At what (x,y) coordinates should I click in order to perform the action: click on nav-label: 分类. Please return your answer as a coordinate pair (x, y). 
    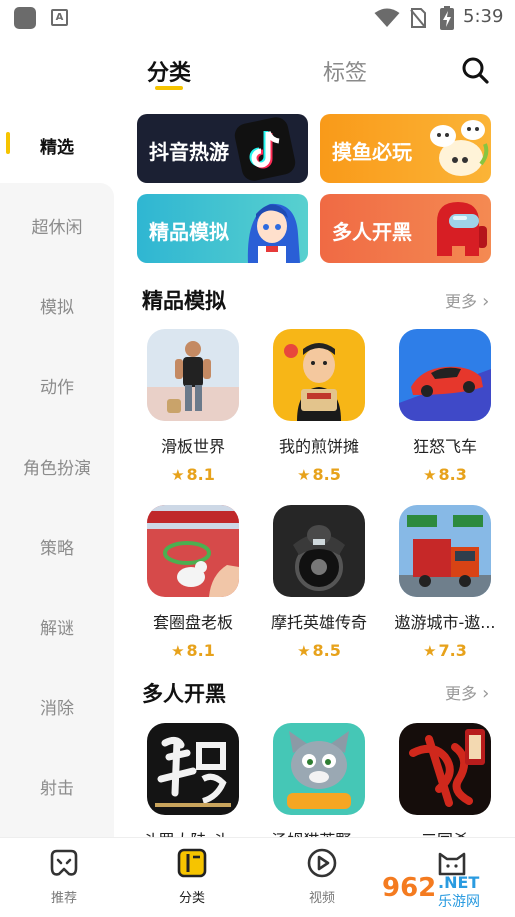
    Looking at the image, I should click on (191, 898).